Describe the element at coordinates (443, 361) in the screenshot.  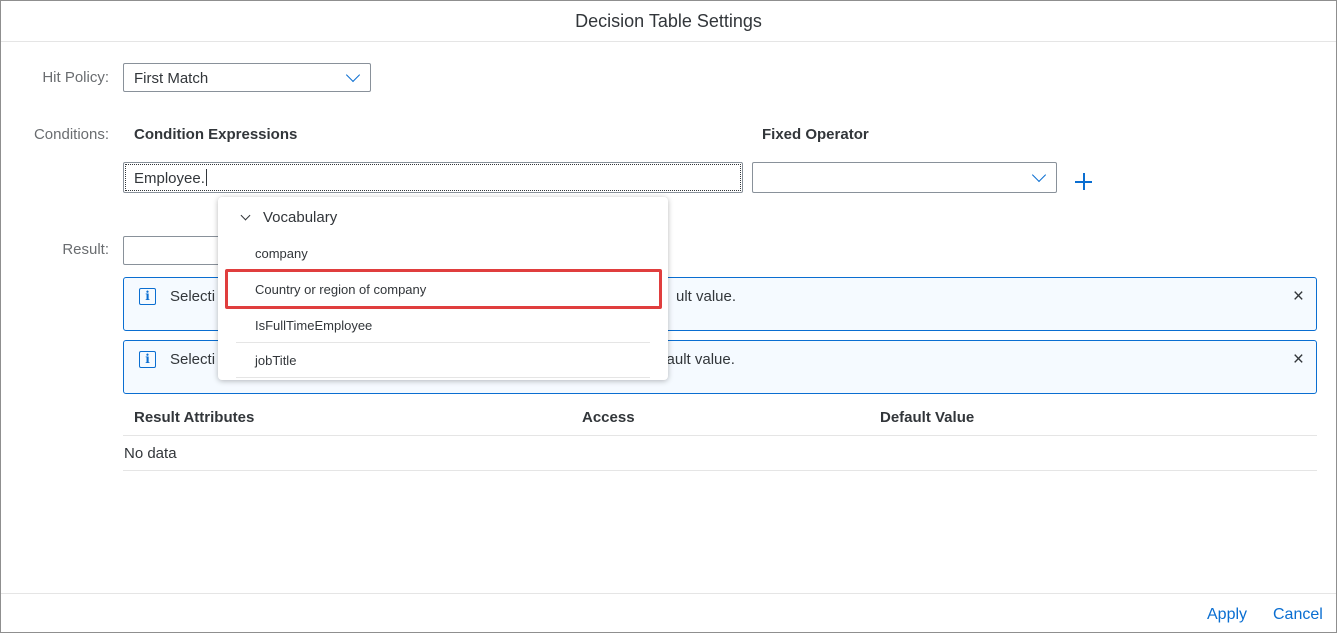
I see `suggestion-item-jobtitle: jobTitle` at that location.